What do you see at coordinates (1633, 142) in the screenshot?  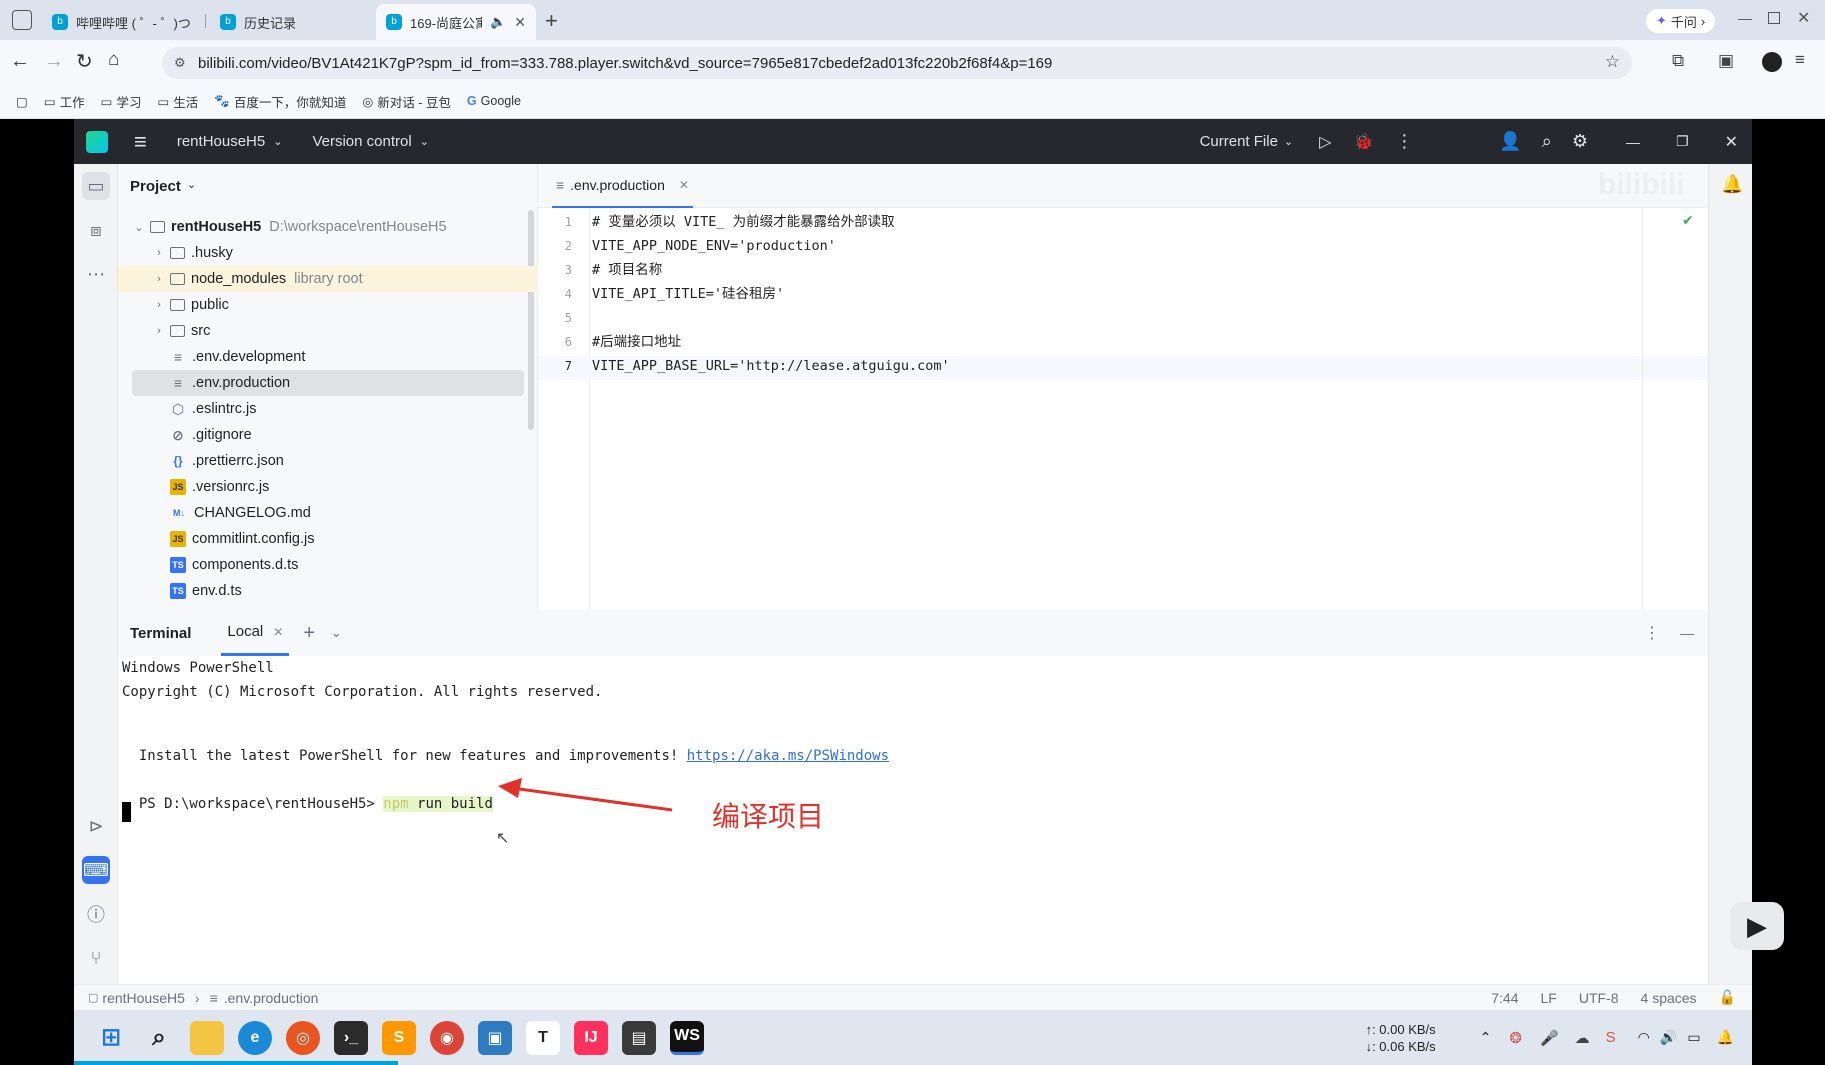 I see `ide-minimize-icon: —` at bounding box center [1633, 142].